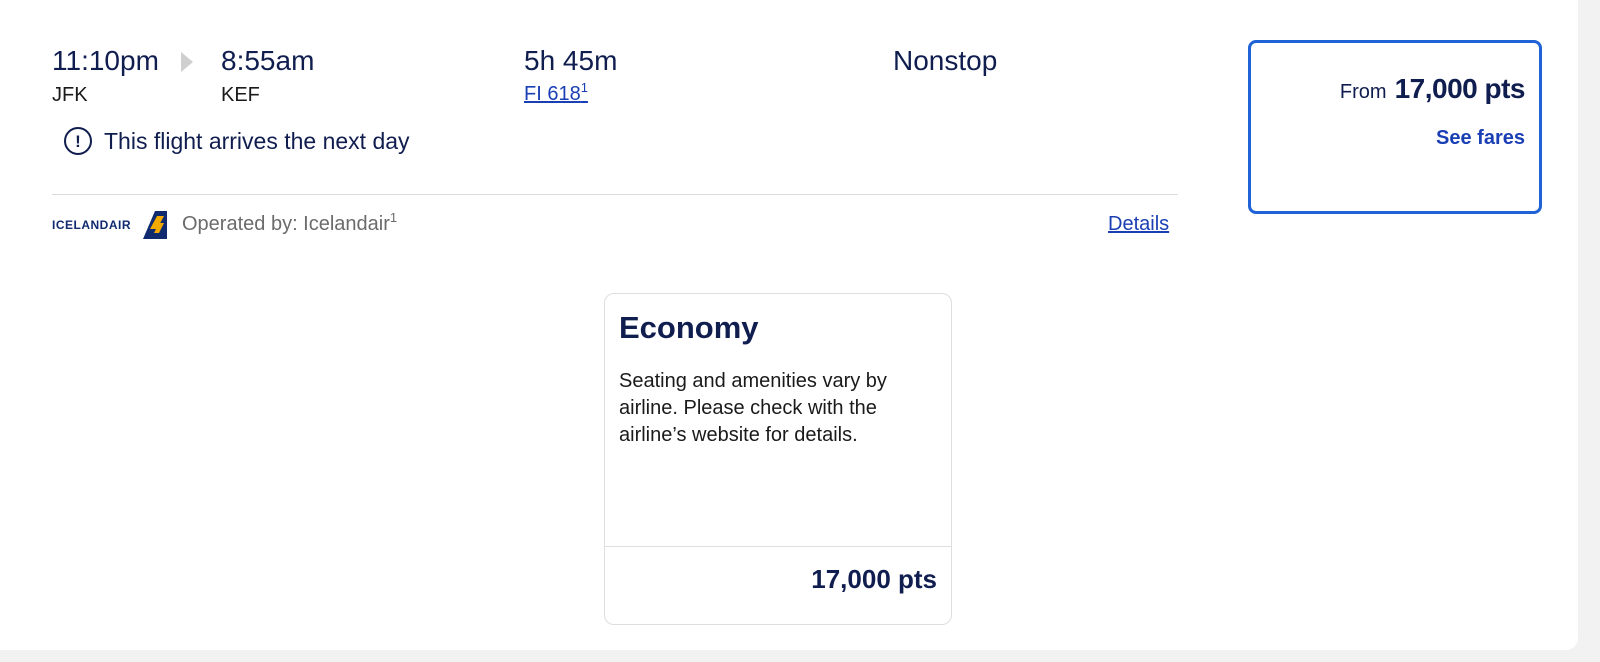 The width and height of the screenshot is (1600, 662). What do you see at coordinates (393, 217) in the screenshot?
I see `operated-by-footnote: 1` at bounding box center [393, 217].